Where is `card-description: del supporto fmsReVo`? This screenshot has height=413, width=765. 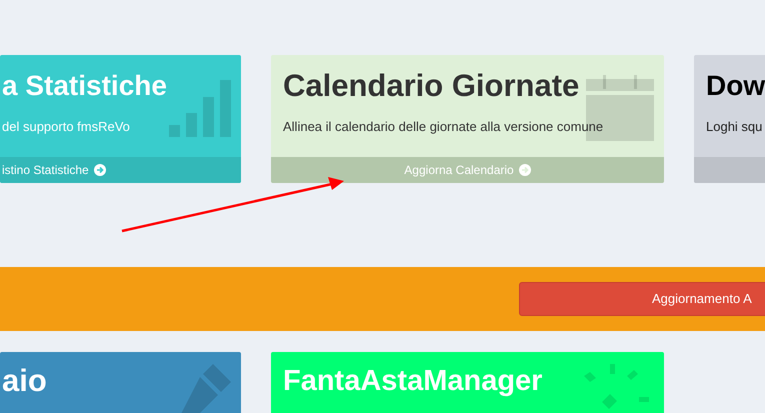 card-description: del supporto fmsReVo is located at coordinates (66, 127).